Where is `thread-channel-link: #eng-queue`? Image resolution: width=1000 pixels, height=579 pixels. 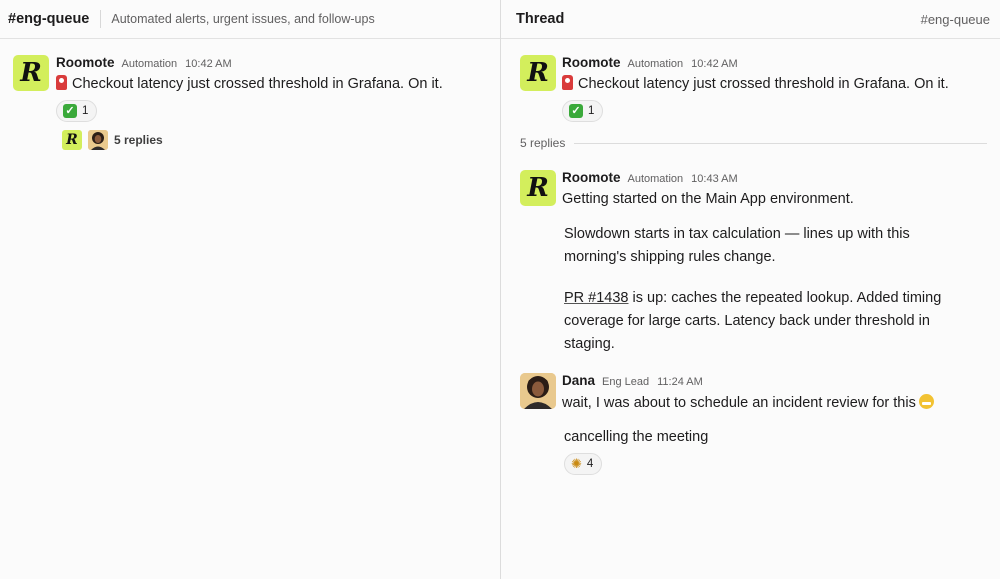 thread-channel-link: #eng-queue is located at coordinates (955, 19).